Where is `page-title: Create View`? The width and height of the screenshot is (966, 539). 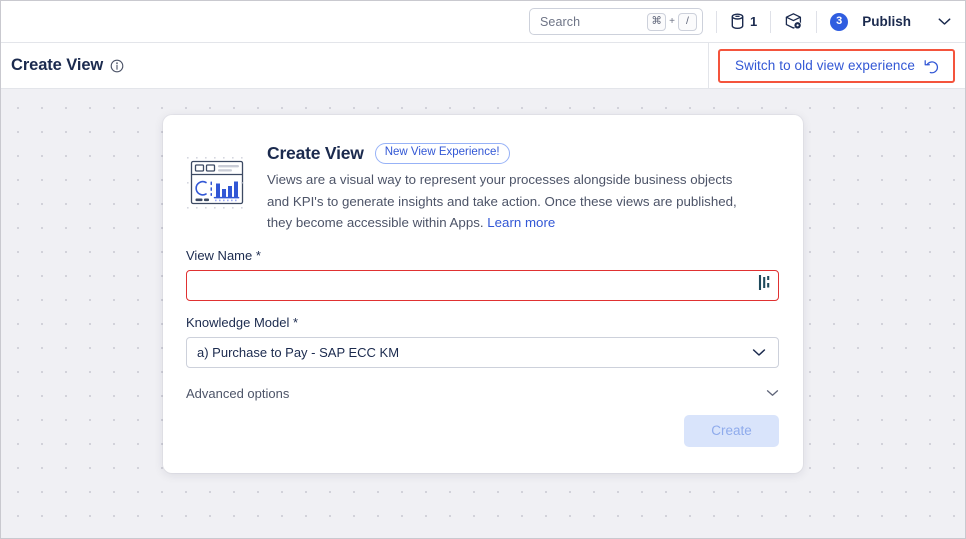
page-title: Create View is located at coordinates (57, 65).